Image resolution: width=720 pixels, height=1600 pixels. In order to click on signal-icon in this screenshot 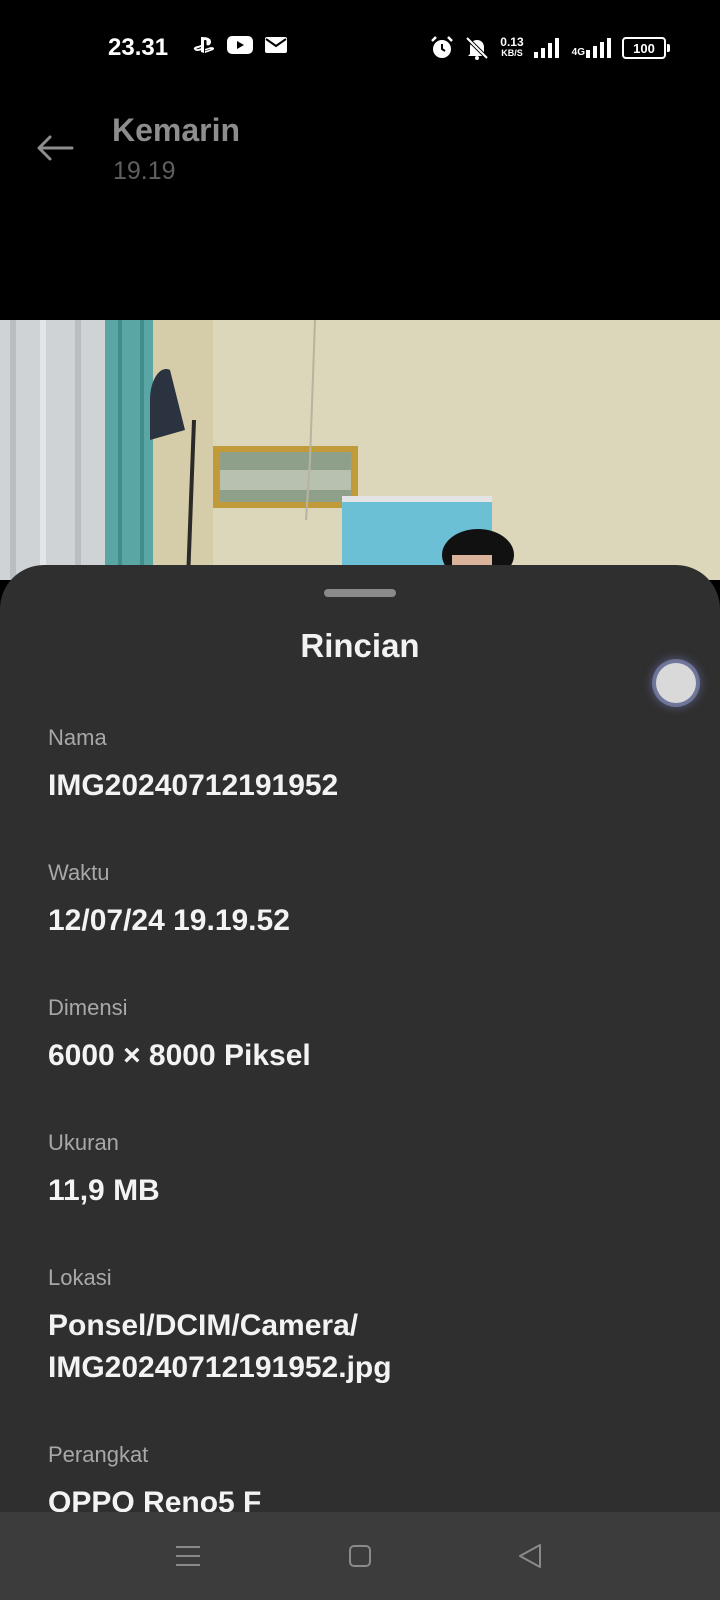, I will do `click(546, 48)`.